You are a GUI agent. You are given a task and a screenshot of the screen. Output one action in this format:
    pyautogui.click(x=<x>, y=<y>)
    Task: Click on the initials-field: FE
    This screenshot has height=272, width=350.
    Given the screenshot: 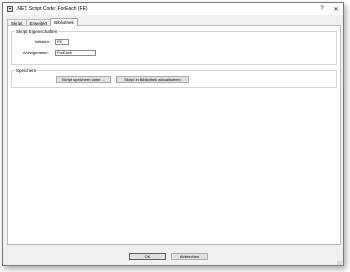 What is the action you would take?
    pyautogui.click(x=62, y=42)
    